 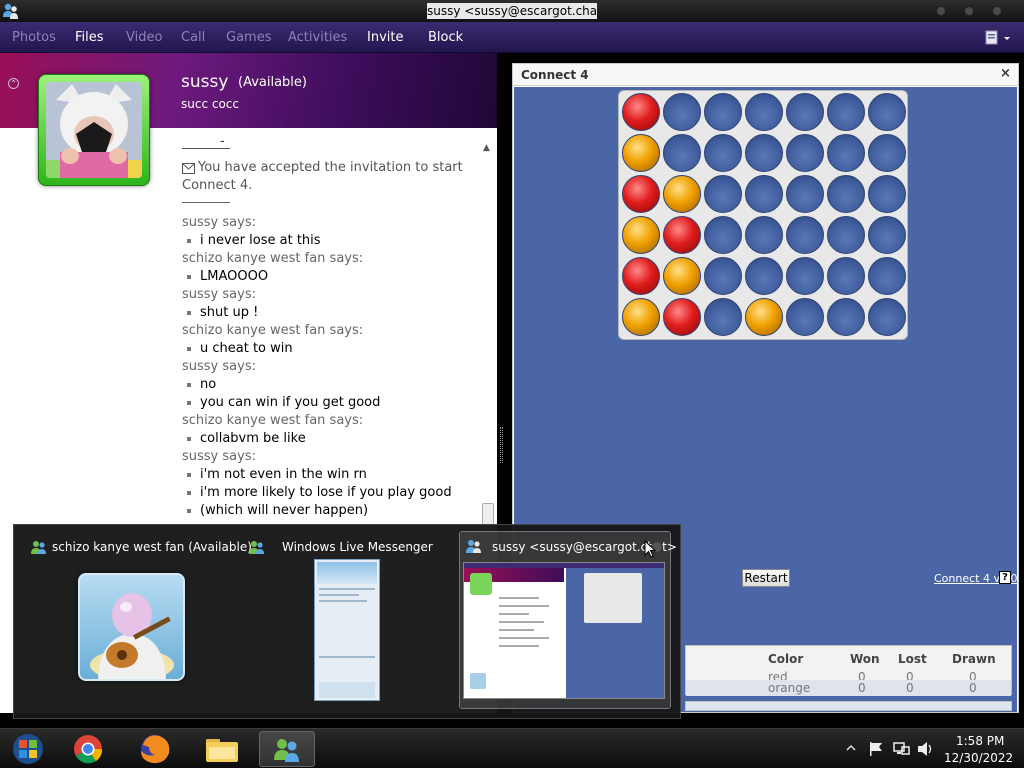 I want to click on menu-games: Games, so click(x=248, y=38).